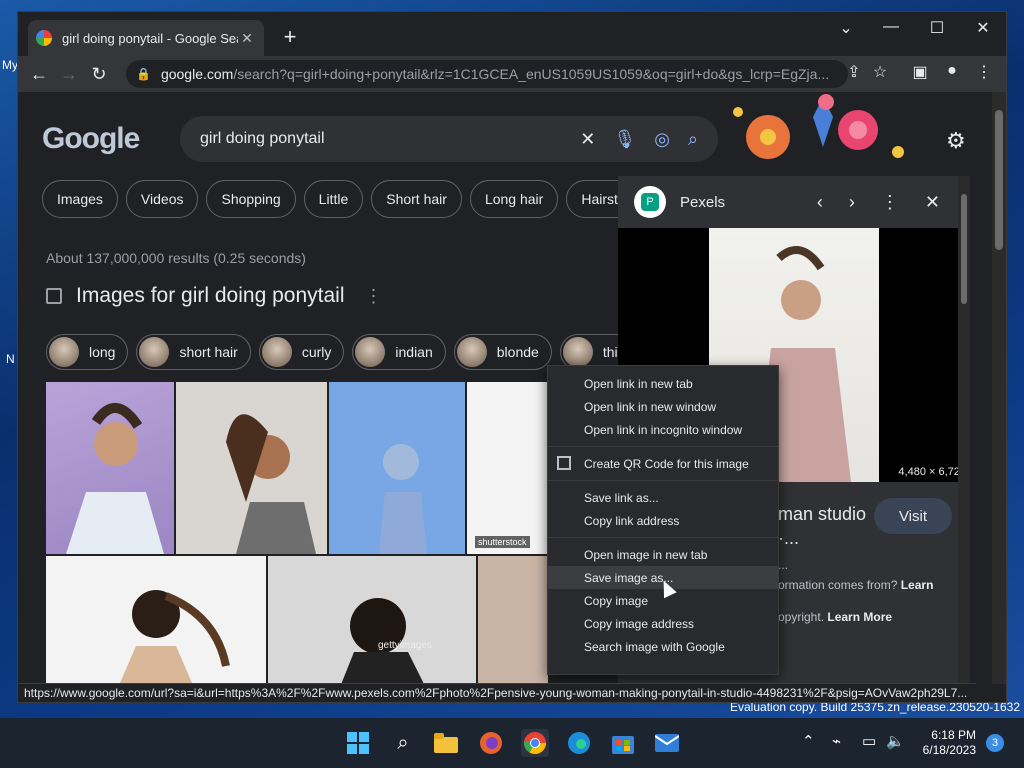 This screenshot has height=768, width=1024. What do you see at coordinates (984, 72) in the screenshot?
I see `menu-icon: ⋮` at bounding box center [984, 72].